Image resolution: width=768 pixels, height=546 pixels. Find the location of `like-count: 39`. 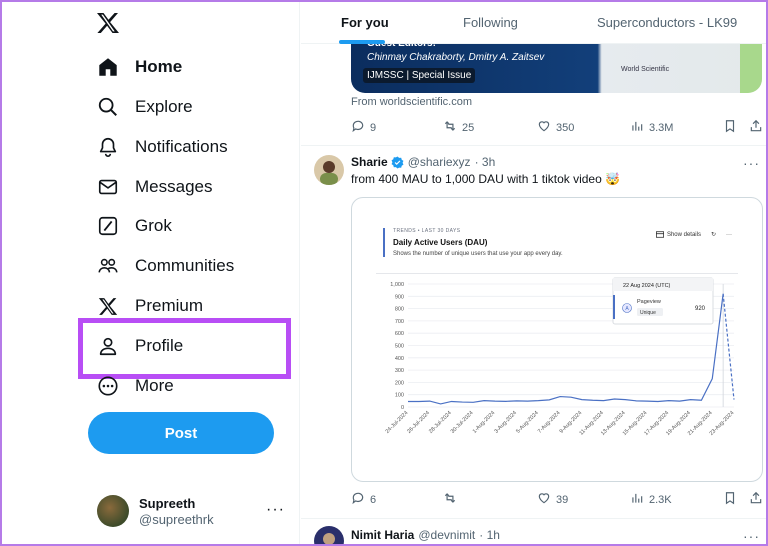

like-count: 39 is located at coordinates (562, 499).